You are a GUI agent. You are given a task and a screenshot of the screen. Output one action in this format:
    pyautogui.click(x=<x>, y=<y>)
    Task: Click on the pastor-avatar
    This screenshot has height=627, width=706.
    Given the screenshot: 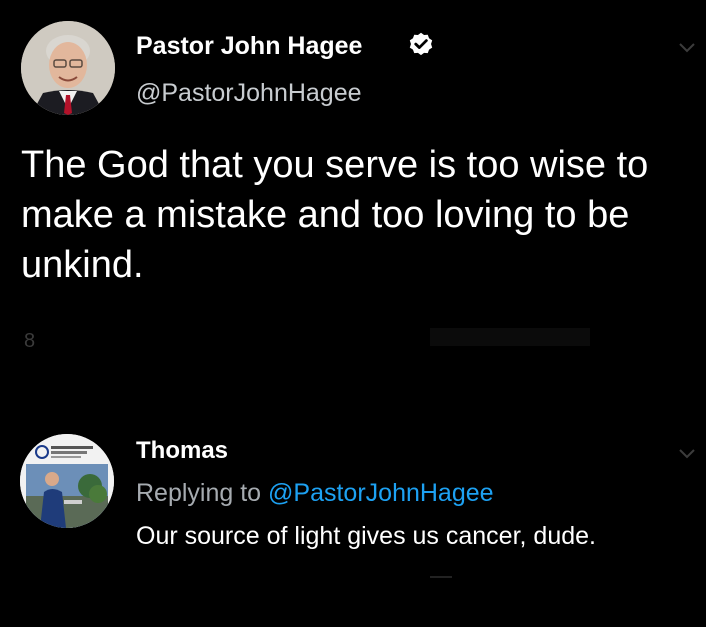 What is the action you would take?
    pyautogui.click(x=68, y=68)
    